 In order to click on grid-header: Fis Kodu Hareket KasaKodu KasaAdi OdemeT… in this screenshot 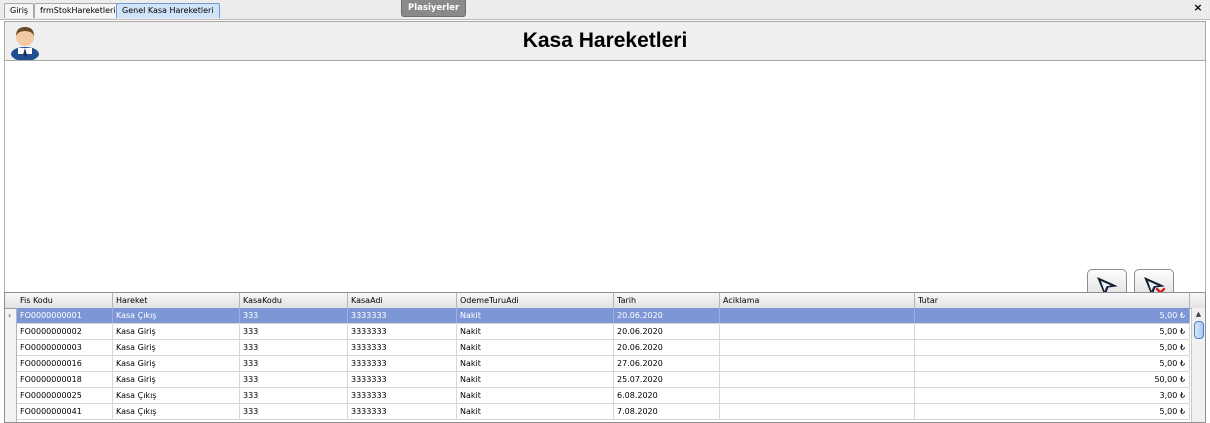, I will do `click(605, 301)`.